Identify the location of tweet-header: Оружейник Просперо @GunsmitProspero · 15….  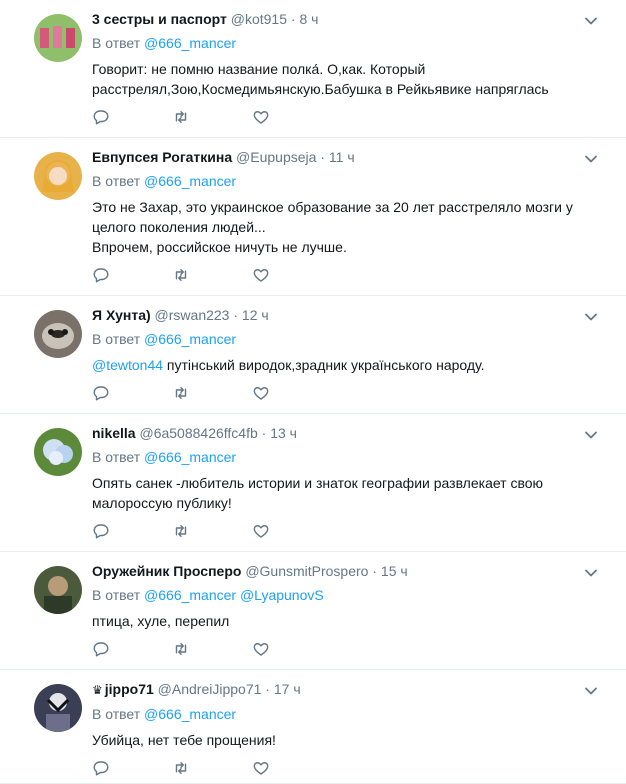
(341, 571).